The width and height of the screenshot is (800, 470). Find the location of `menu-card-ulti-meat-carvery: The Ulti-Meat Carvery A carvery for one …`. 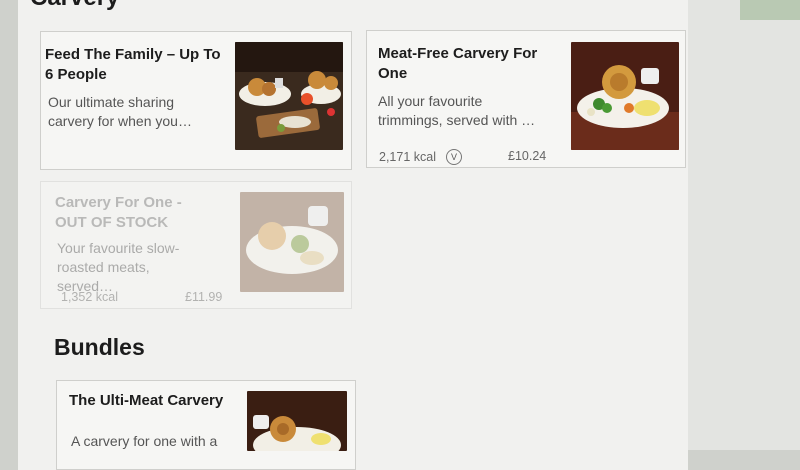

menu-card-ulti-meat-carvery: The Ulti-Meat Carvery A carvery for one … is located at coordinates (206, 425).